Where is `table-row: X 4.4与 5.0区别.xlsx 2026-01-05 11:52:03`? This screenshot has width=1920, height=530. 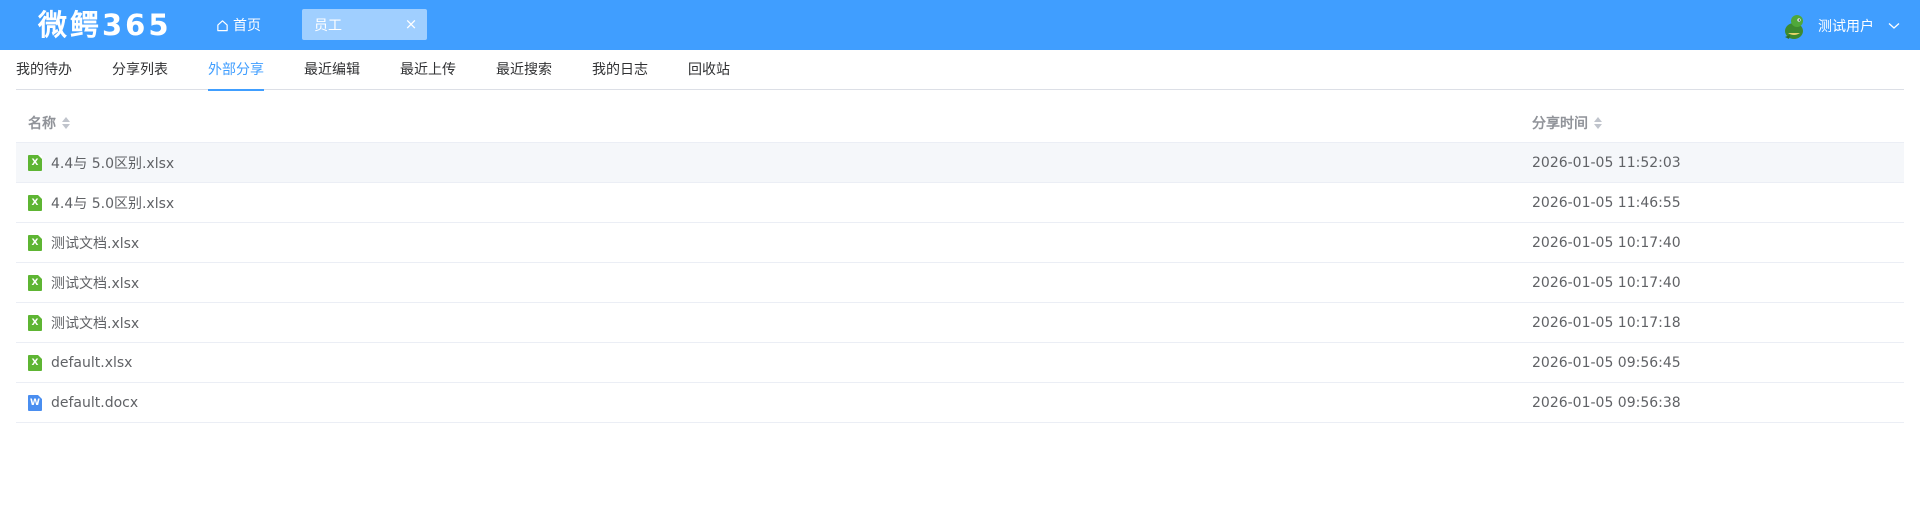
table-row: X 4.4与 5.0区别.xlsx 2026-01-05 11:52:03 is located at coordinates (960, 163).